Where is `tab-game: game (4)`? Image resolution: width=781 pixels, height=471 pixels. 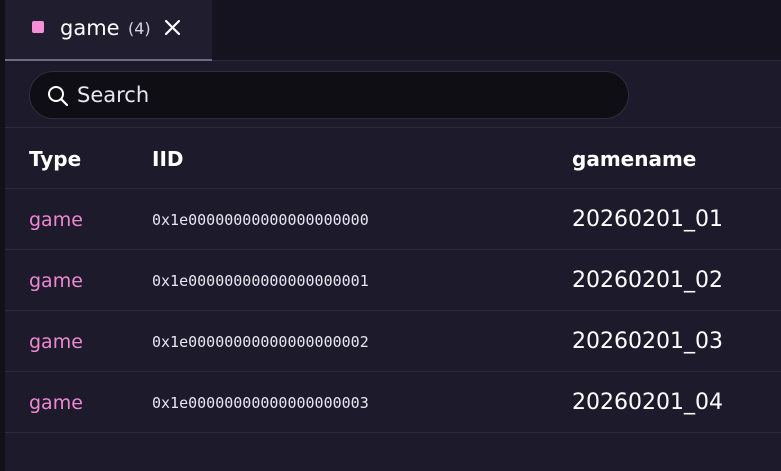 tab-game: game (4) is located at coordinates (108, 30).